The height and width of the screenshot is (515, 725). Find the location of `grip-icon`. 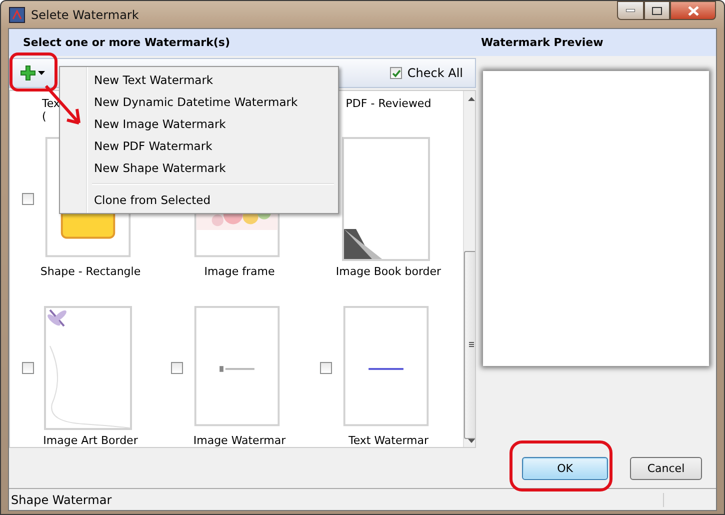

grip-icon is located at coordinates (471, 345).